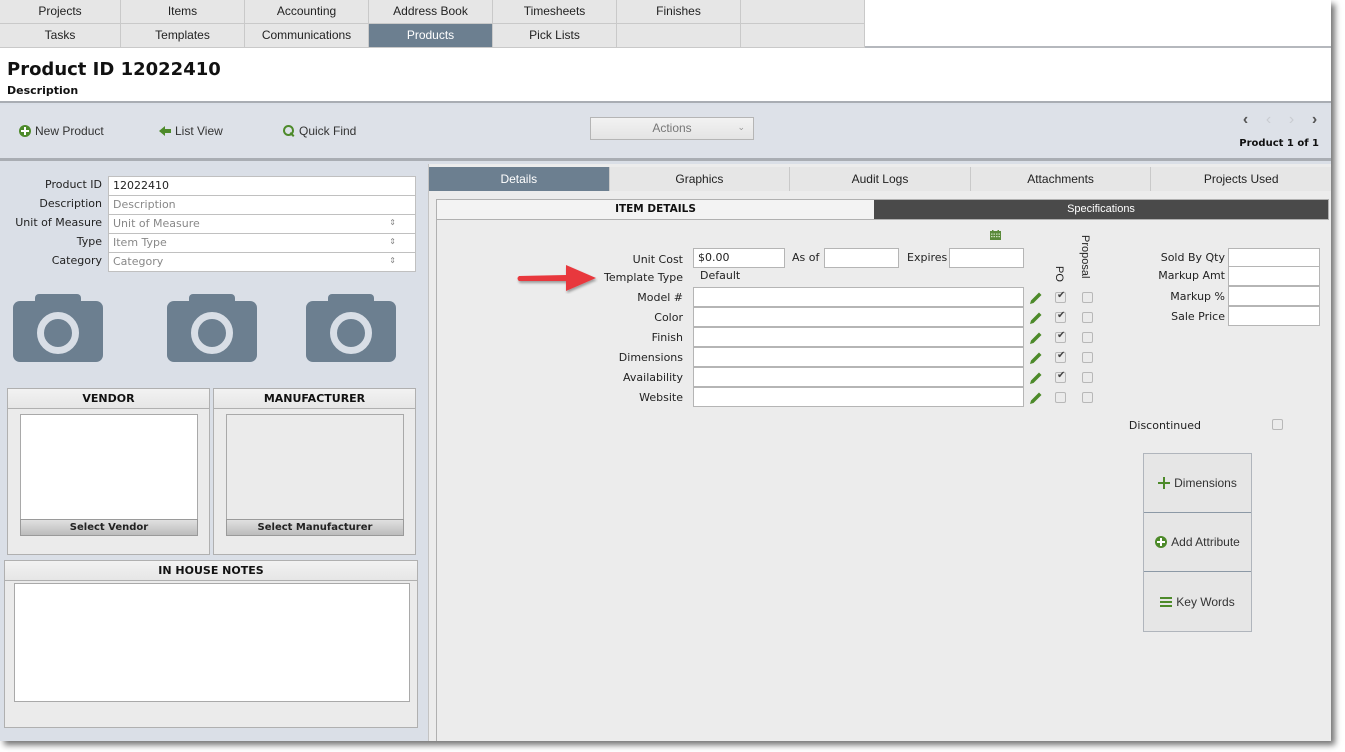 This screenshot has height=752, width=1345. Describe the element at coordinates (1314, 121) in the screenshot. I see `last-record-icon: ›` at that location.